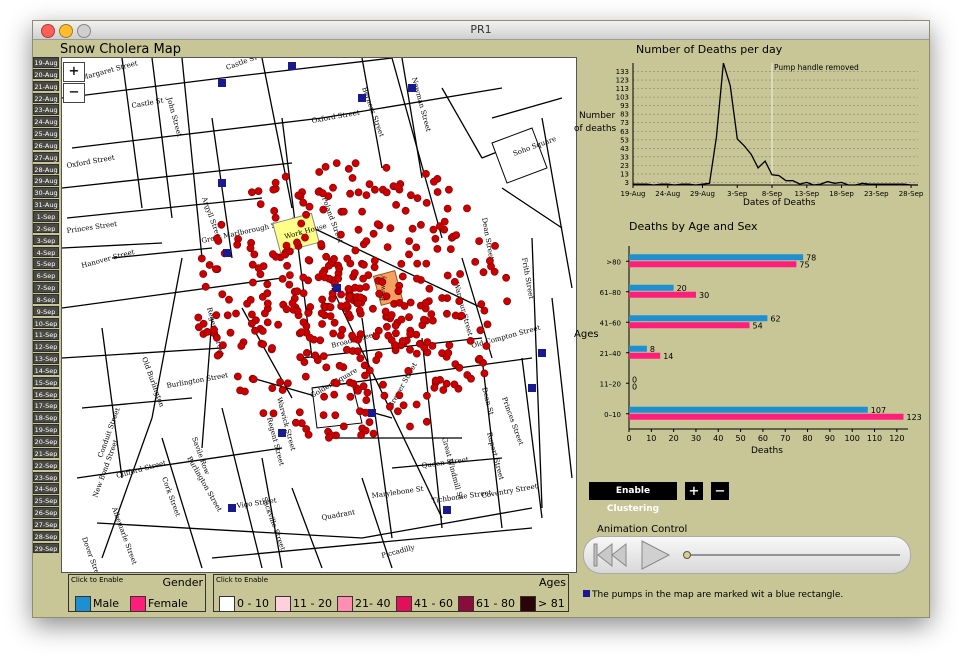  I want to click on date-item: 23-Sep, so click(46, 477).